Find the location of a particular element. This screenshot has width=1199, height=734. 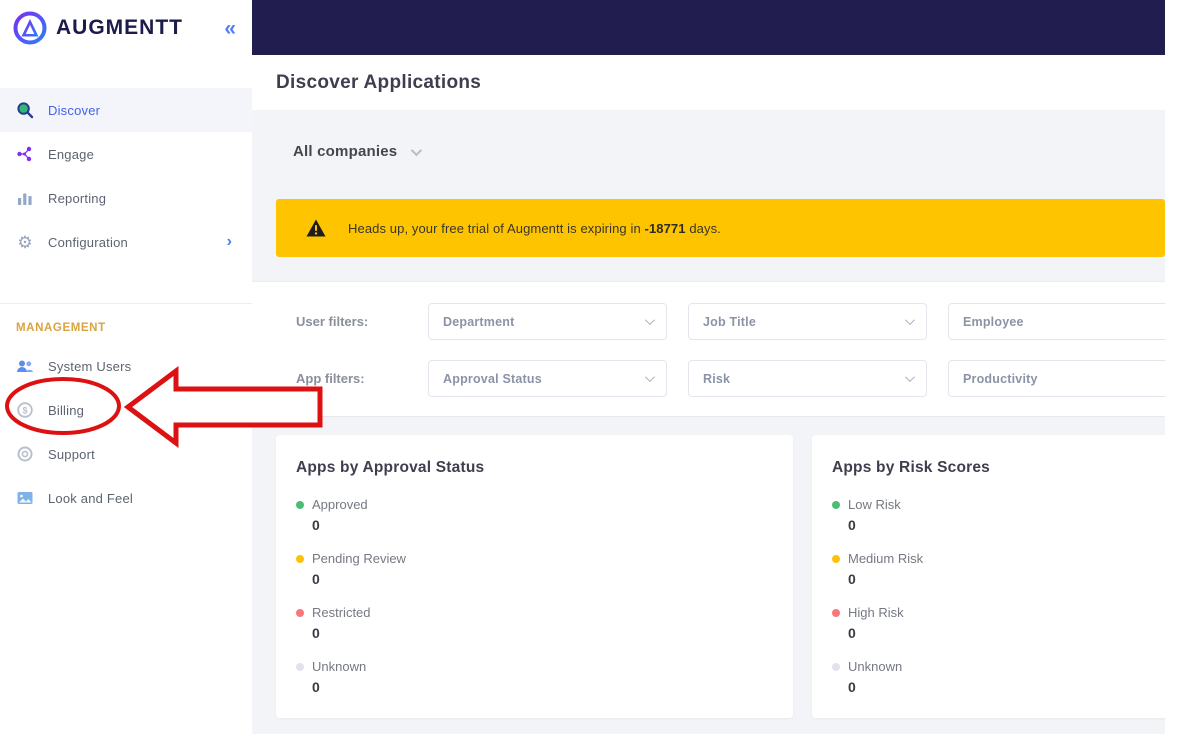

legend-item-low-risk: Low Risk 0 is located at coordinates (998, 515).